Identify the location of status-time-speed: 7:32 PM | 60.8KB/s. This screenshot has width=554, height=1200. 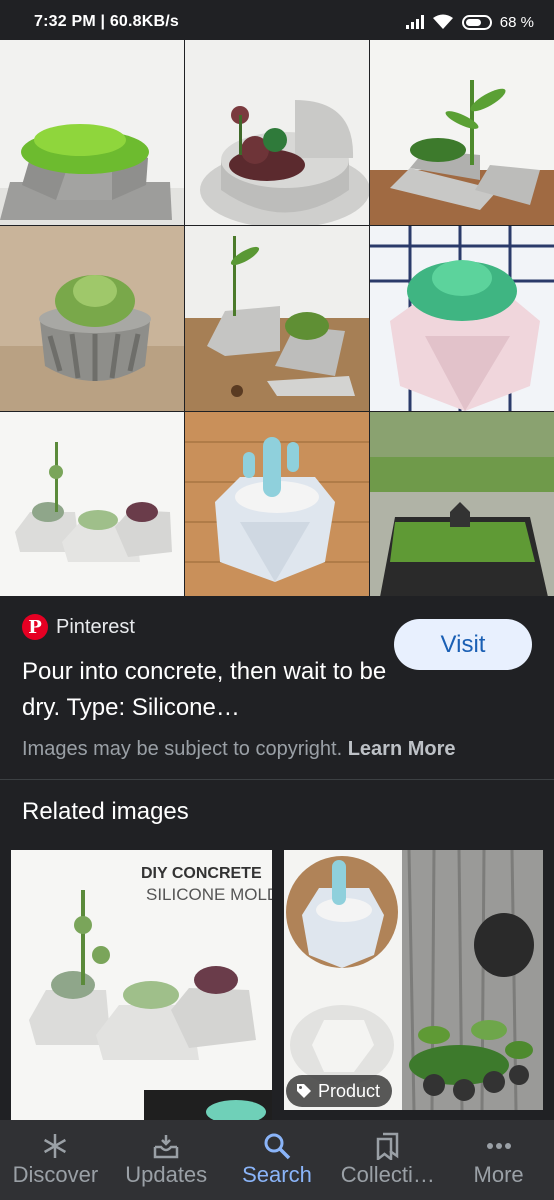
(107, 21).